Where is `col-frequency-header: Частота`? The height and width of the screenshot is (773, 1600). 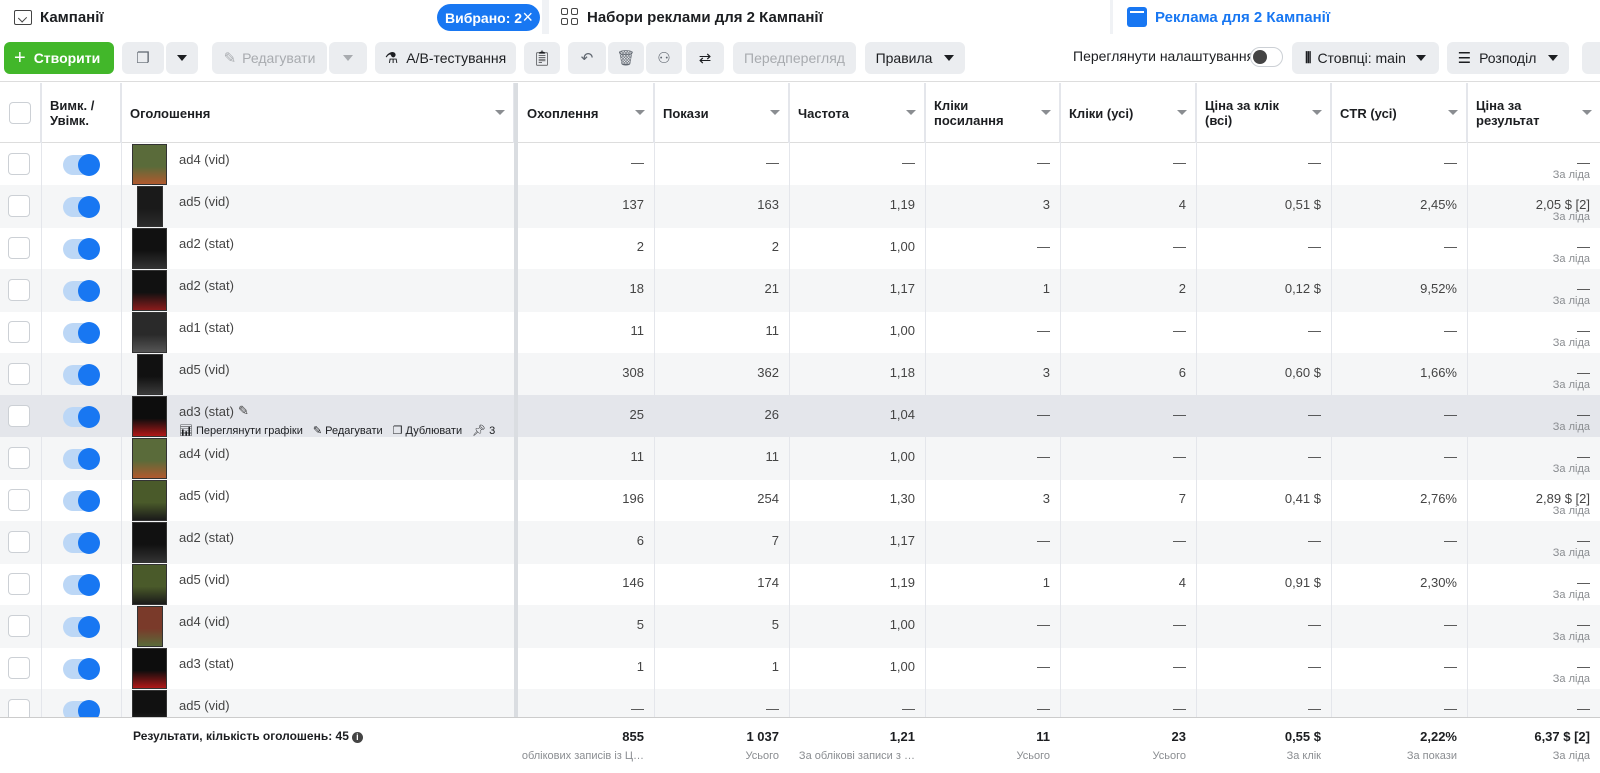
col-frequency-header: Частота is located at coordinates (857, 113).